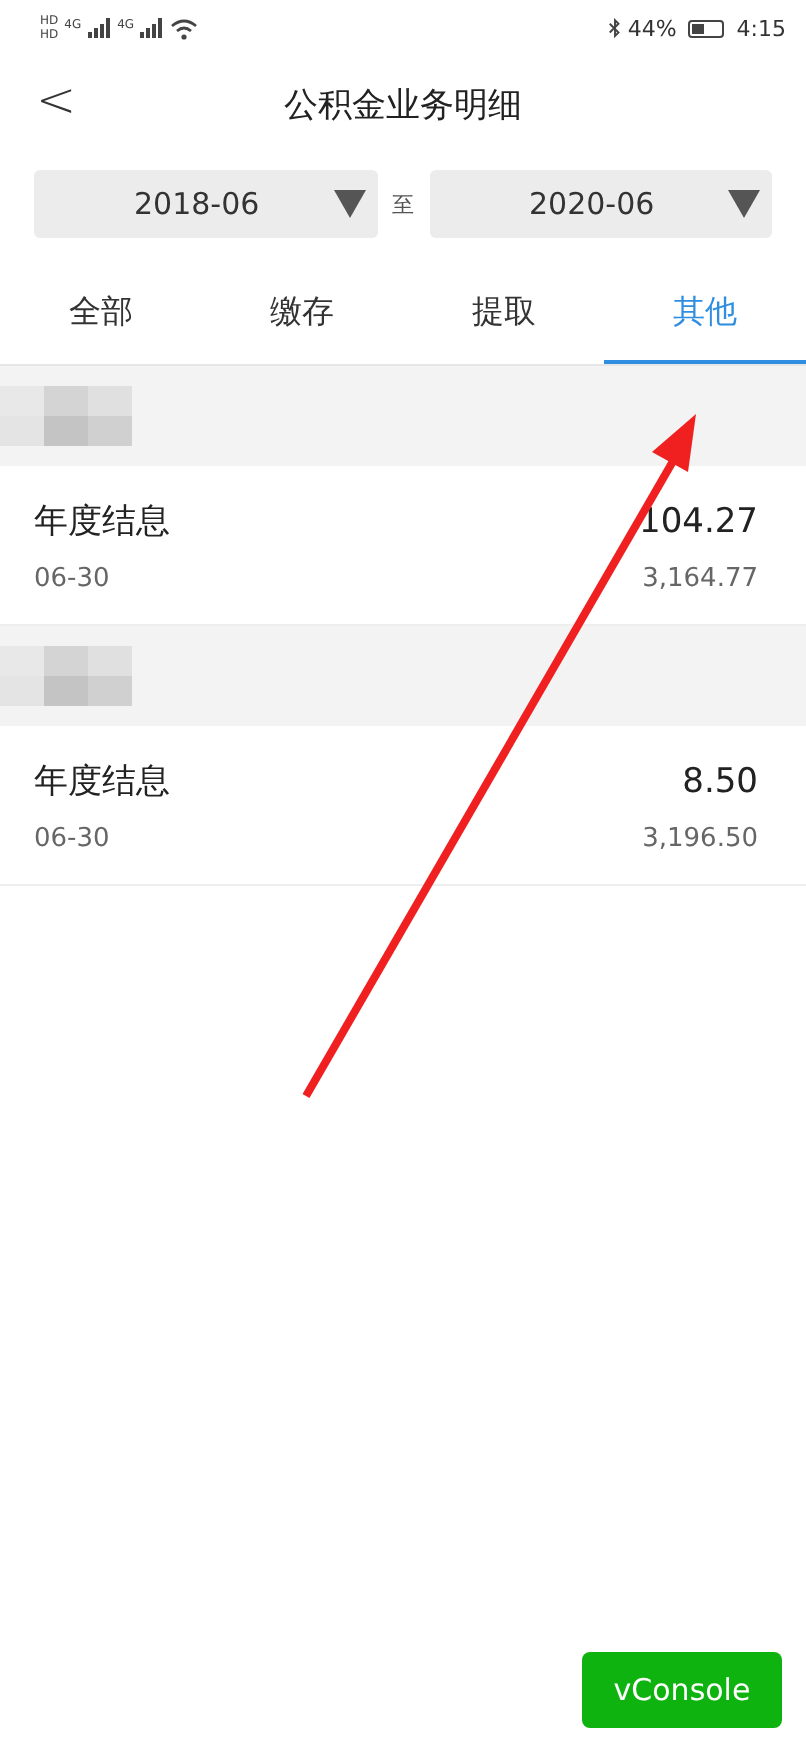  Describe the element at coordinates (302, 314) in the screenshot. I see `tab: 缴存` at that location.